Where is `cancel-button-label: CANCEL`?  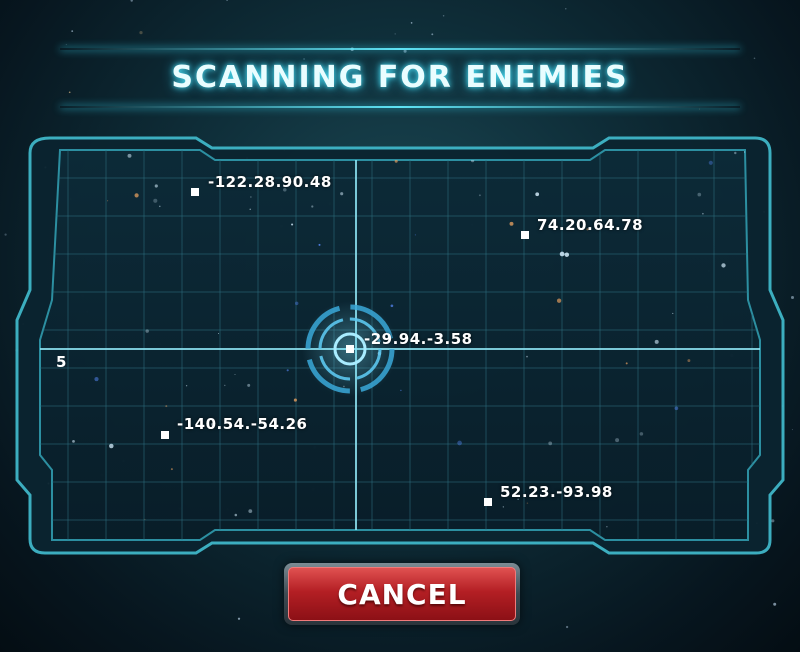
cancel-button-label: CANCEL is located at coordinates (402, 594).